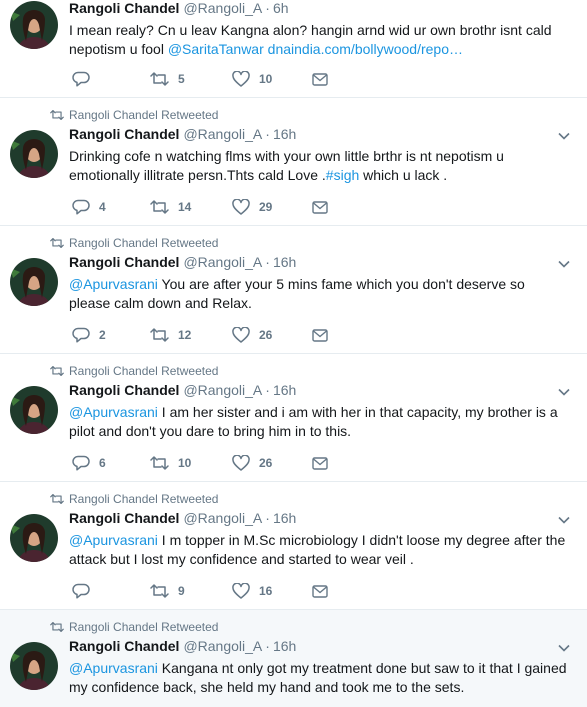 The width and height of the screenshot is (587, 707). I want to click on reply-button: 2, so click(89, 335).